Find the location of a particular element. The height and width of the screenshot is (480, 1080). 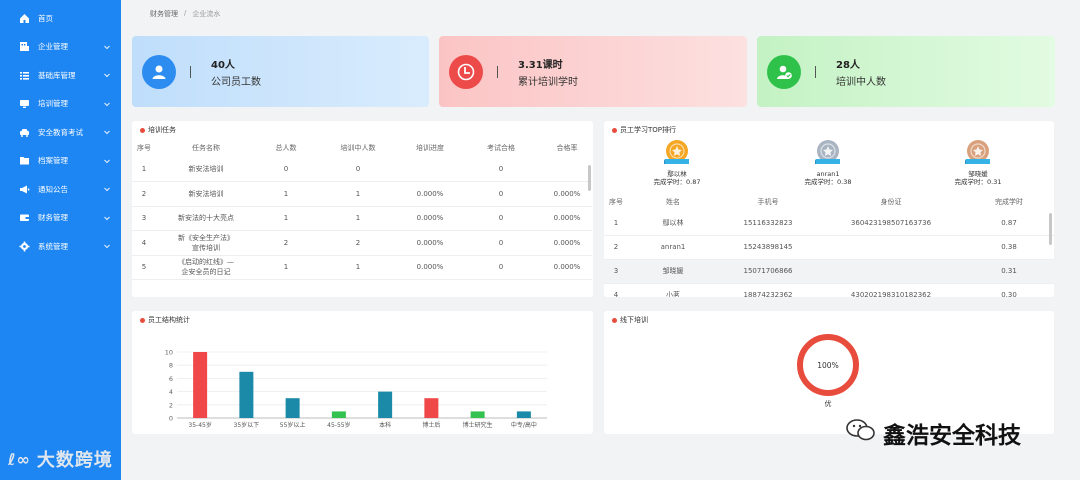

gear-icon is located at coordinates (24, 246).